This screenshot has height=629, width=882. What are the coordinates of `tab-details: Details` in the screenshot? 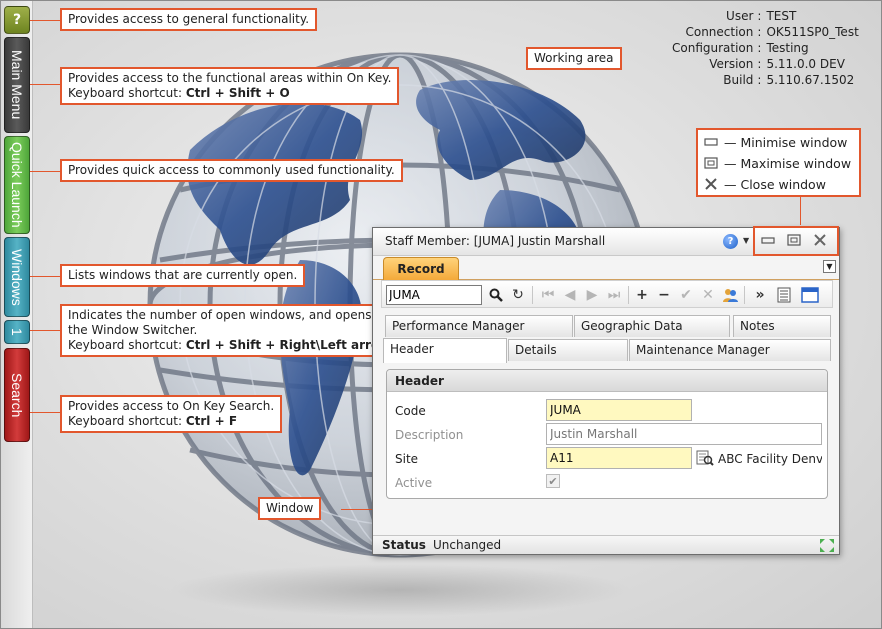 It's located at (568, 350).